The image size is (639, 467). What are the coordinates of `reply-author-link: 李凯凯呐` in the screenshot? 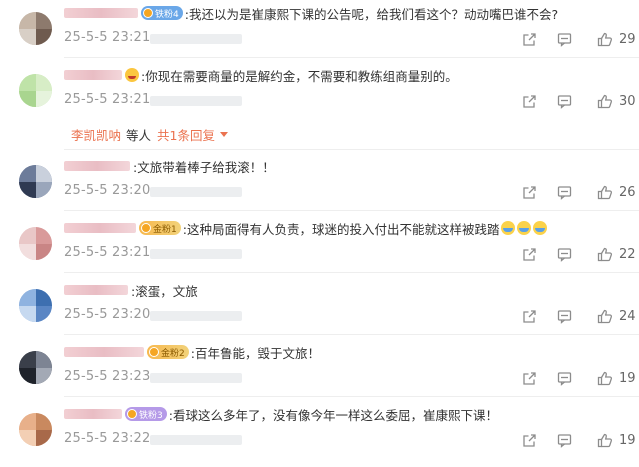 It's located at (96, 134).